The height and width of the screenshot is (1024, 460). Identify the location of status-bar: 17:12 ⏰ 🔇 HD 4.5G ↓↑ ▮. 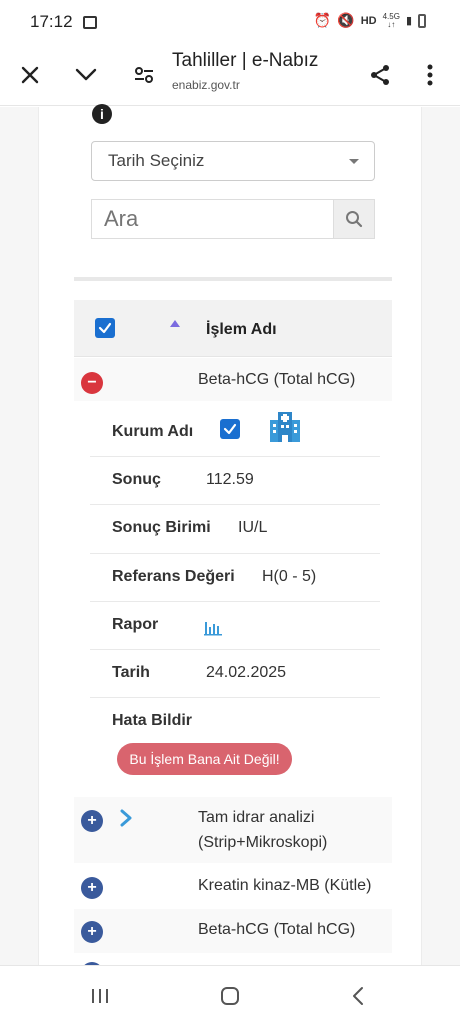
(230, 22).